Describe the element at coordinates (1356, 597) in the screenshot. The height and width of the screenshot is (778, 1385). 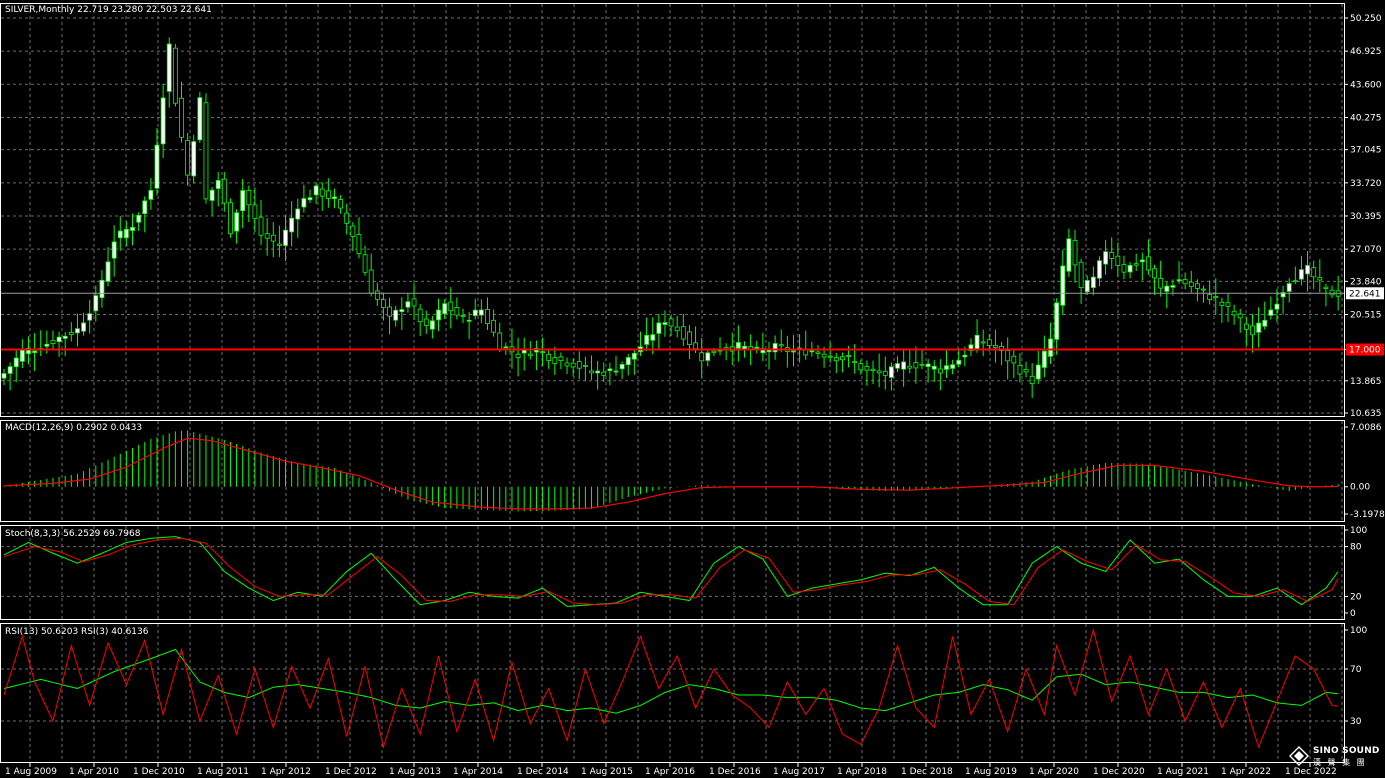
I see `stoch-tick-label: 20` at that location.